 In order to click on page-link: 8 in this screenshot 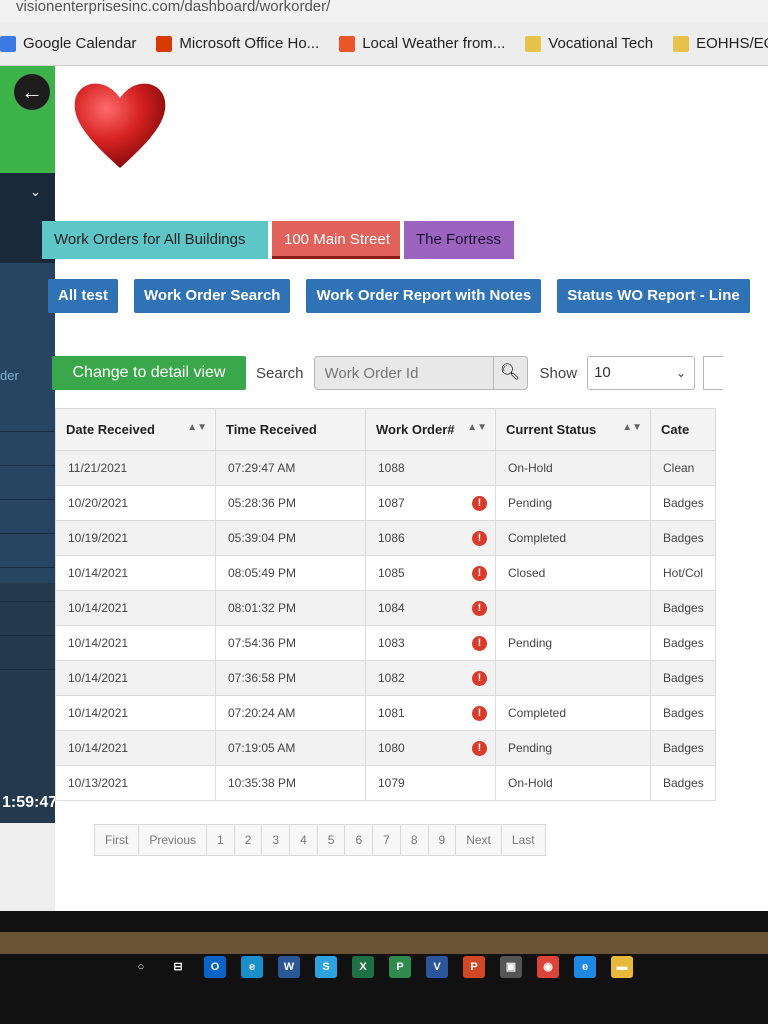, I will do `click(415, 840)`.